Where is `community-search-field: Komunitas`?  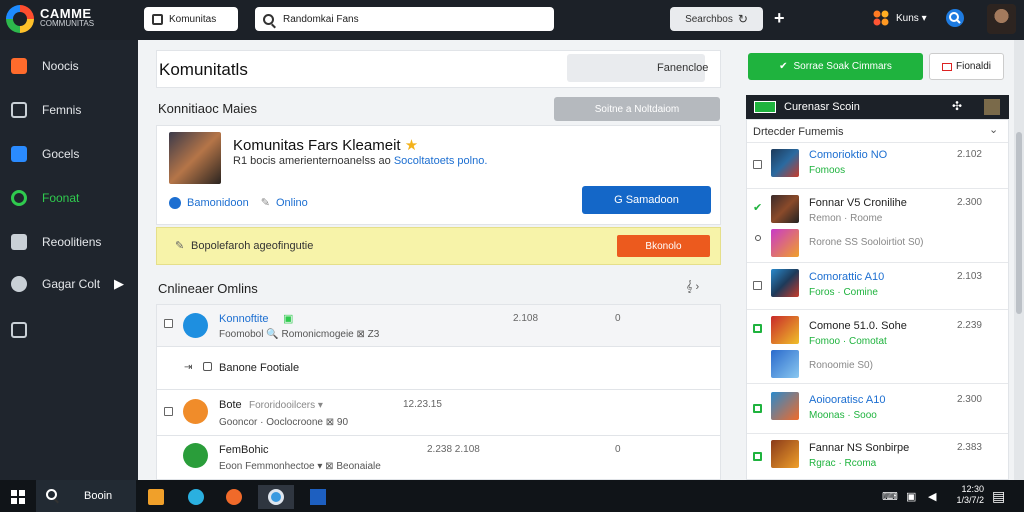 community-search-field: Komunitas is located at coordinates (191, 19).